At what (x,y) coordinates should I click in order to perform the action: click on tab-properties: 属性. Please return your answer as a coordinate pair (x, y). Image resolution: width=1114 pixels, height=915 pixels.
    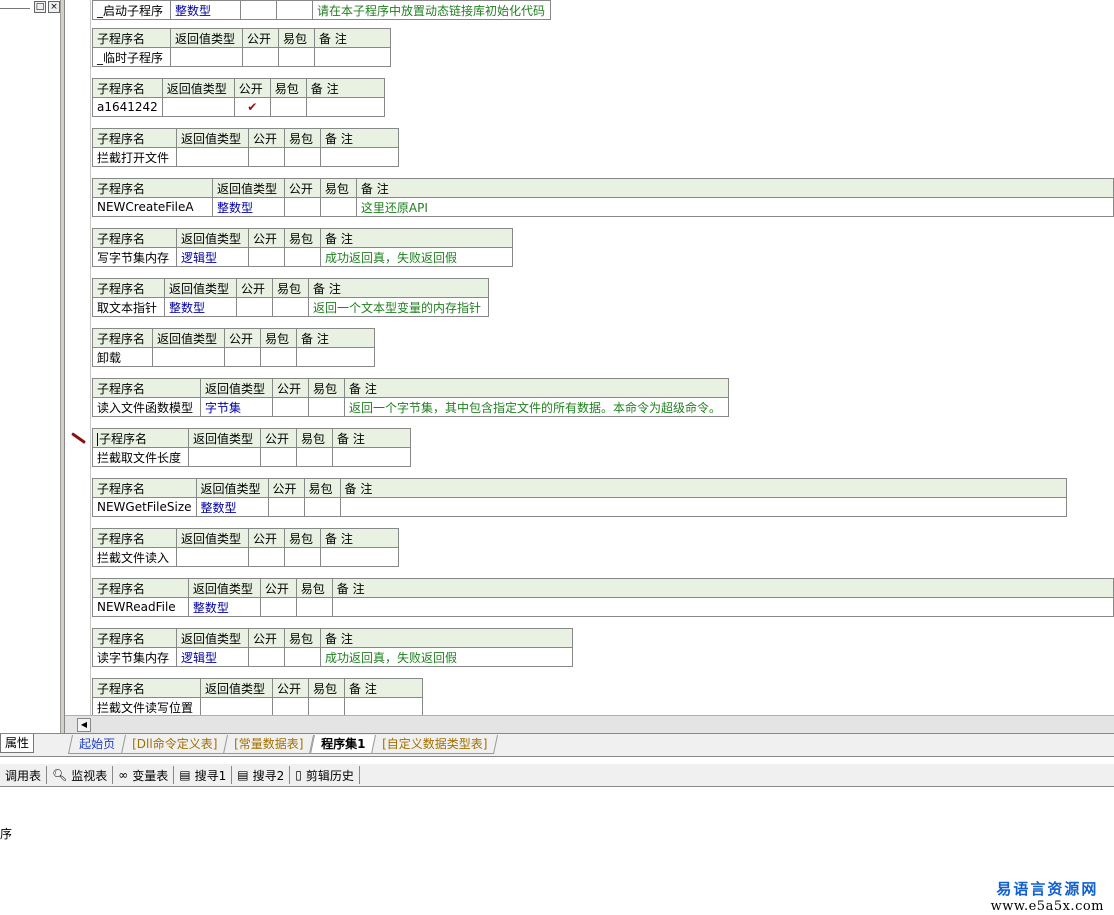
    Looking at the image, I should click on (17, 743).